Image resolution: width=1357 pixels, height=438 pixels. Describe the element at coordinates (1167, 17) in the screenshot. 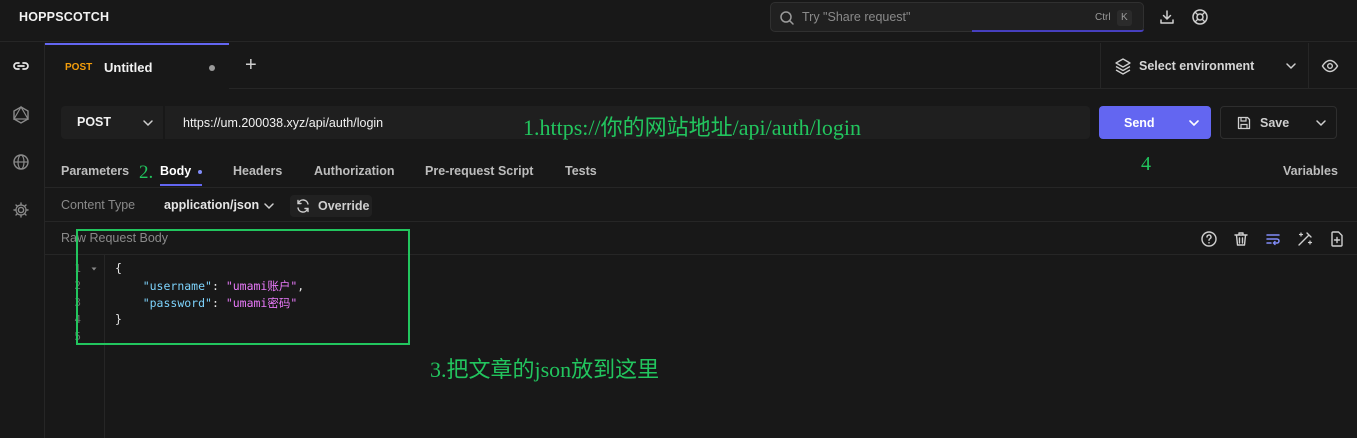

I see `download-icon` at that location.